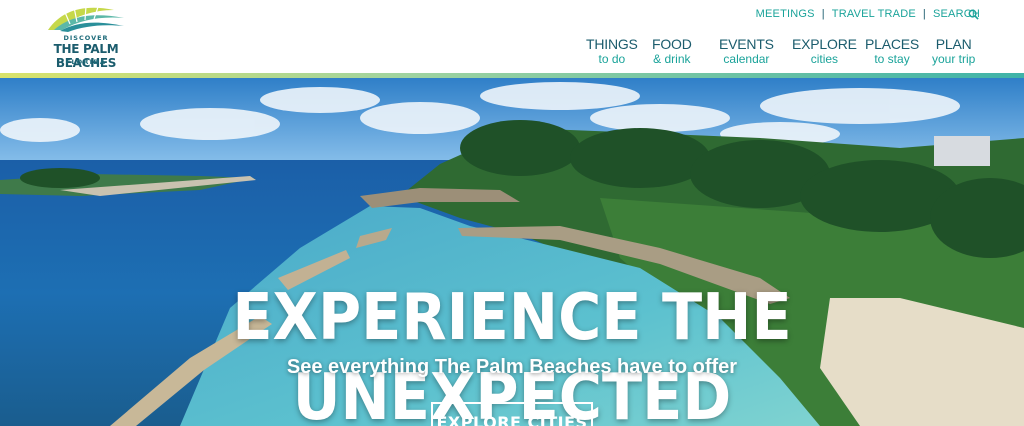  I want to click on nav-item-title: PLACES, so click(892, 44).